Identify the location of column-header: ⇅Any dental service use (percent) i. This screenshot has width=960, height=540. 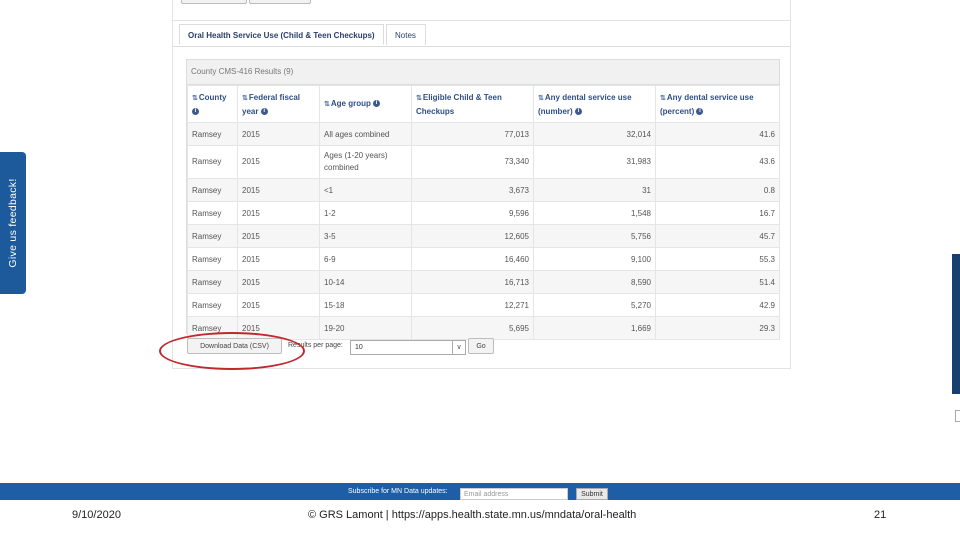
(717, 104).